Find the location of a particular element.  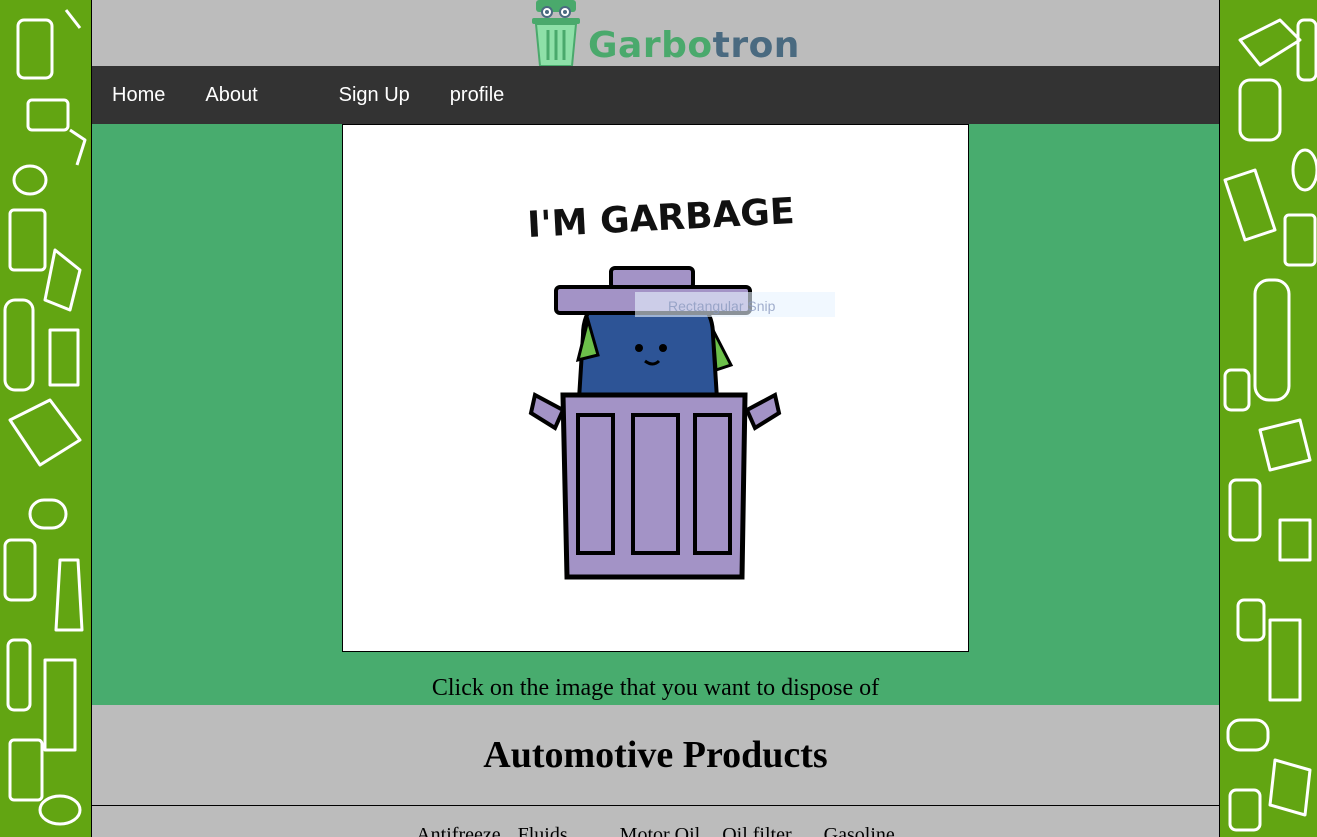

garbage-illustration: I'M GARBAGE Rectangular Snip is located at coordinates (680, 385).